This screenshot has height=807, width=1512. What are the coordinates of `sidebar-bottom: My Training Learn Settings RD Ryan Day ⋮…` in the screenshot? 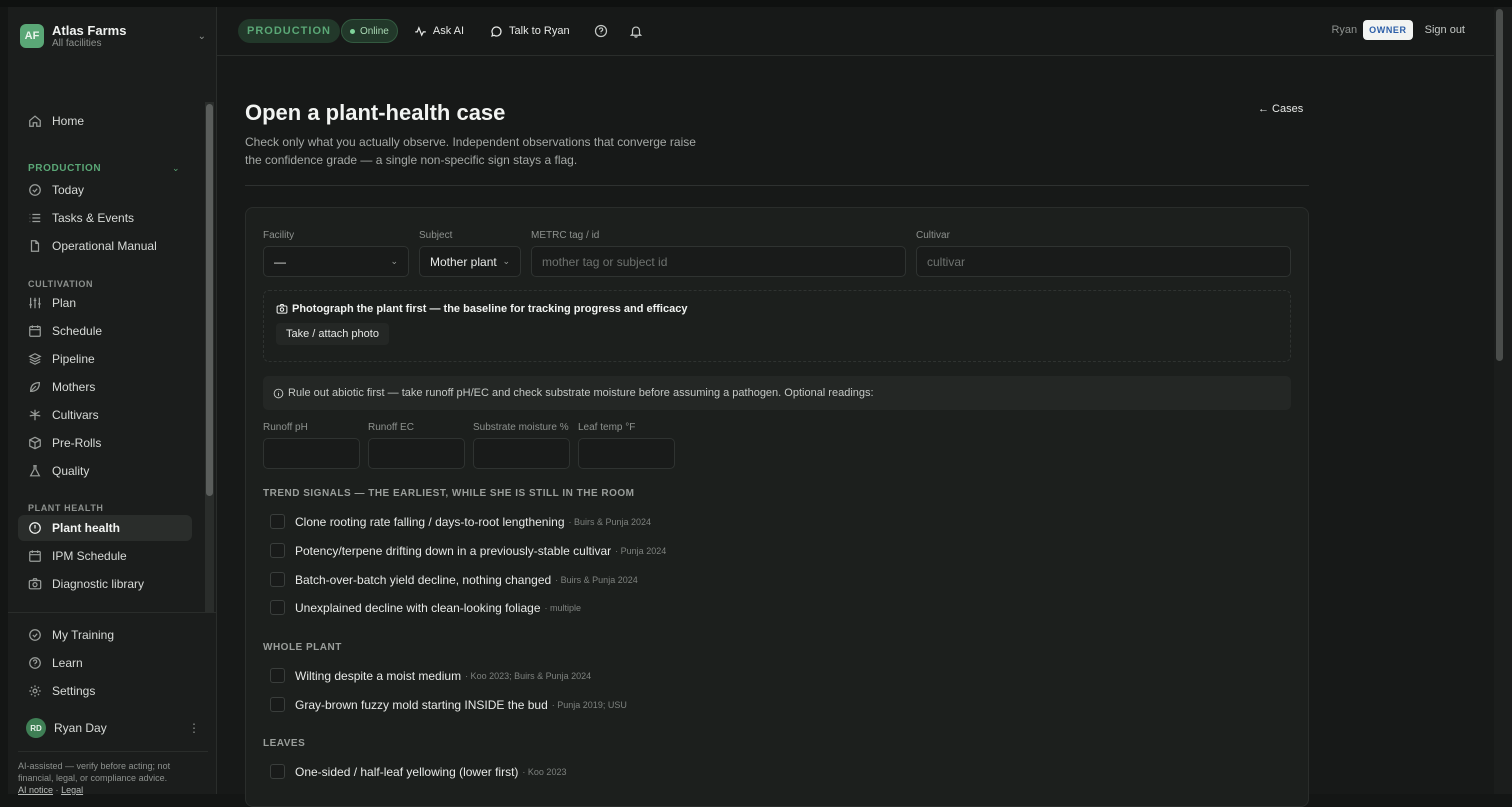 It's located at (112, 704).